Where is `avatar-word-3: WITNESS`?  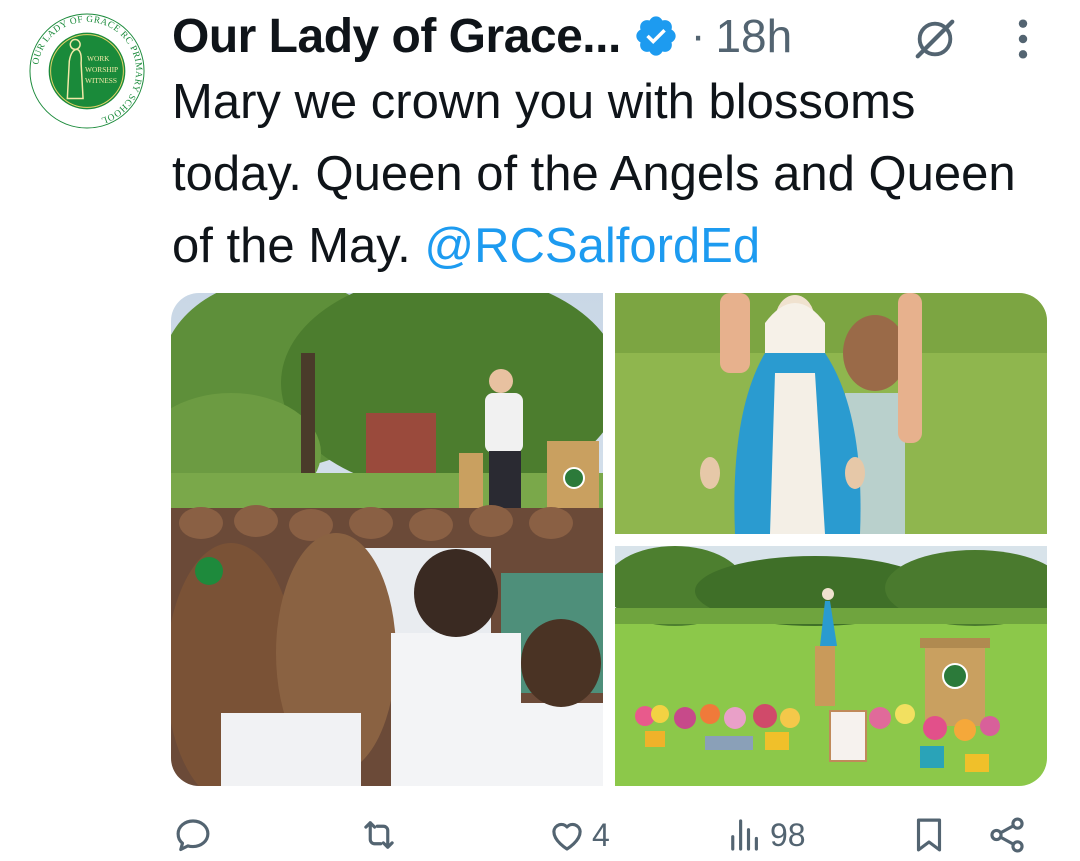 avatar-word-3: WITNESS is located at coordinates (101, 80).